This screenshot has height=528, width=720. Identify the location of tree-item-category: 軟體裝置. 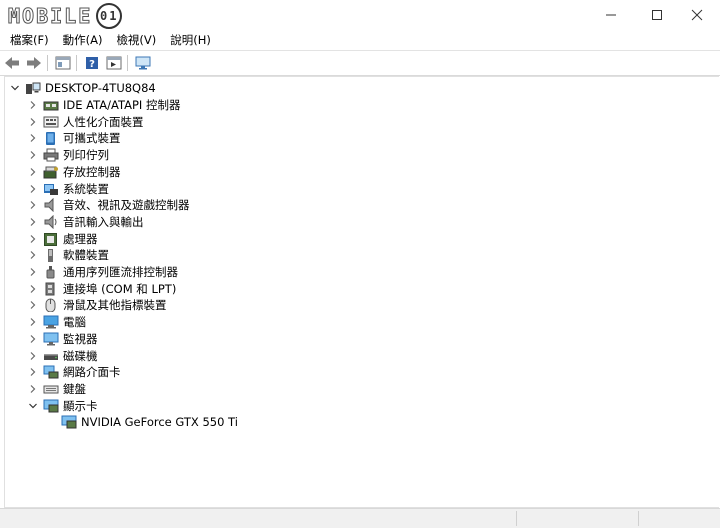
(68, 255).